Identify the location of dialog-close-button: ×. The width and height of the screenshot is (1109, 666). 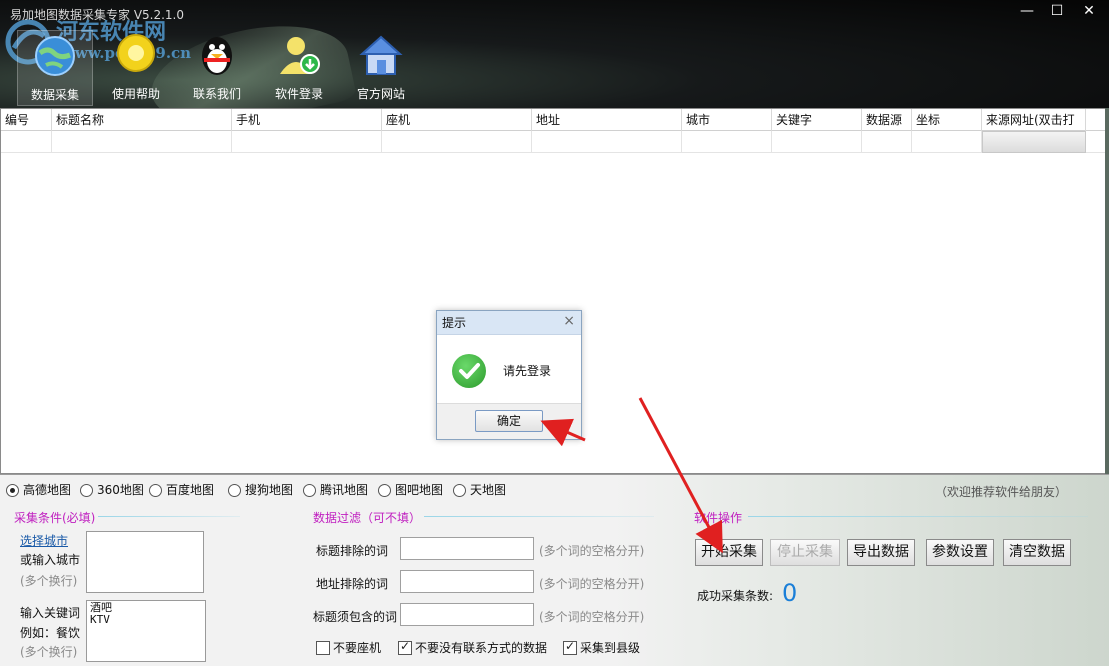
(569, 321).